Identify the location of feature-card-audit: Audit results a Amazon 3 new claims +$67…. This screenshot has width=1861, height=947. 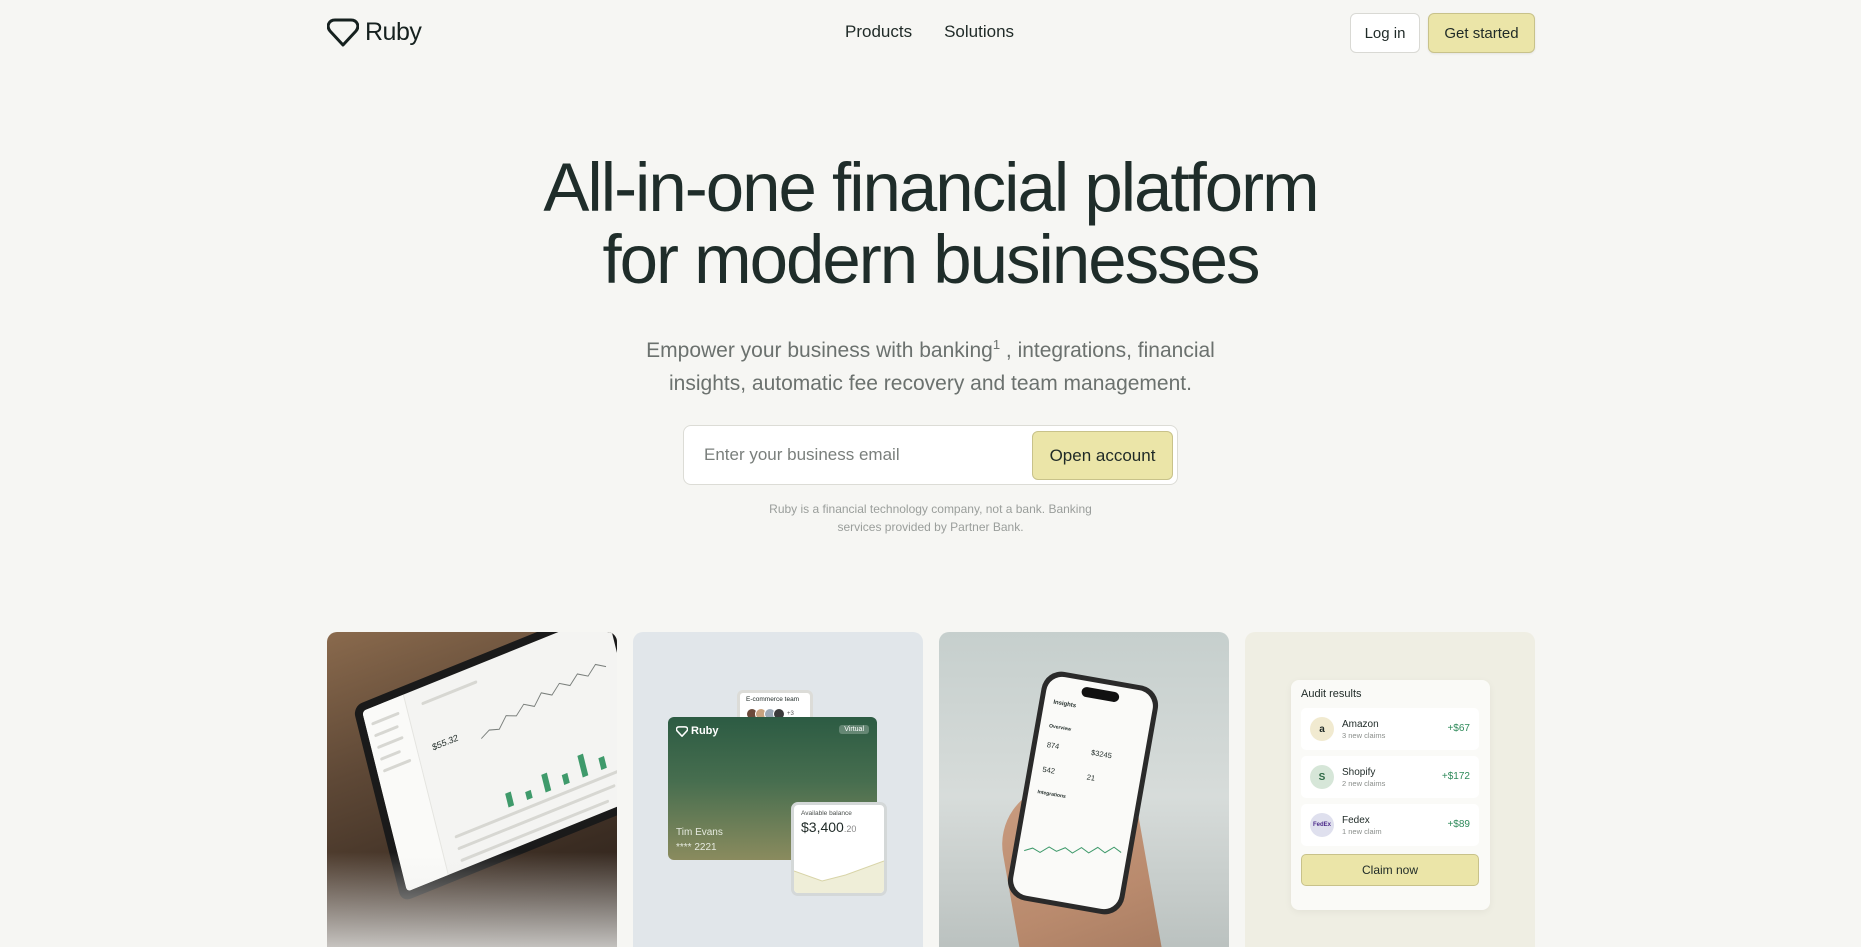
(1390, 789).